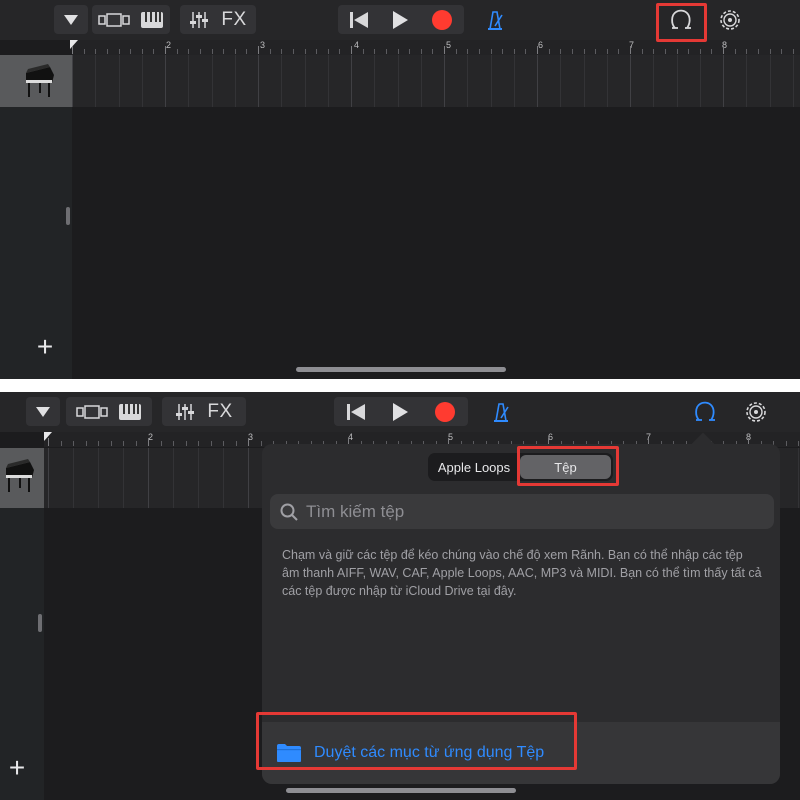 The image size is (800, 800). Describe the element at coordinates (263, 45) in the screenshot. I see `ruler-bar-number: 3` at that location.